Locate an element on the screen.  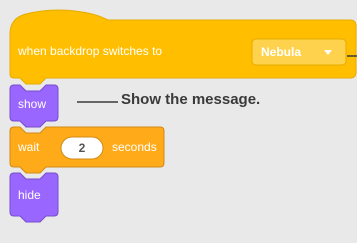
seconds-label: seconds is located at coordinates (134, 147).